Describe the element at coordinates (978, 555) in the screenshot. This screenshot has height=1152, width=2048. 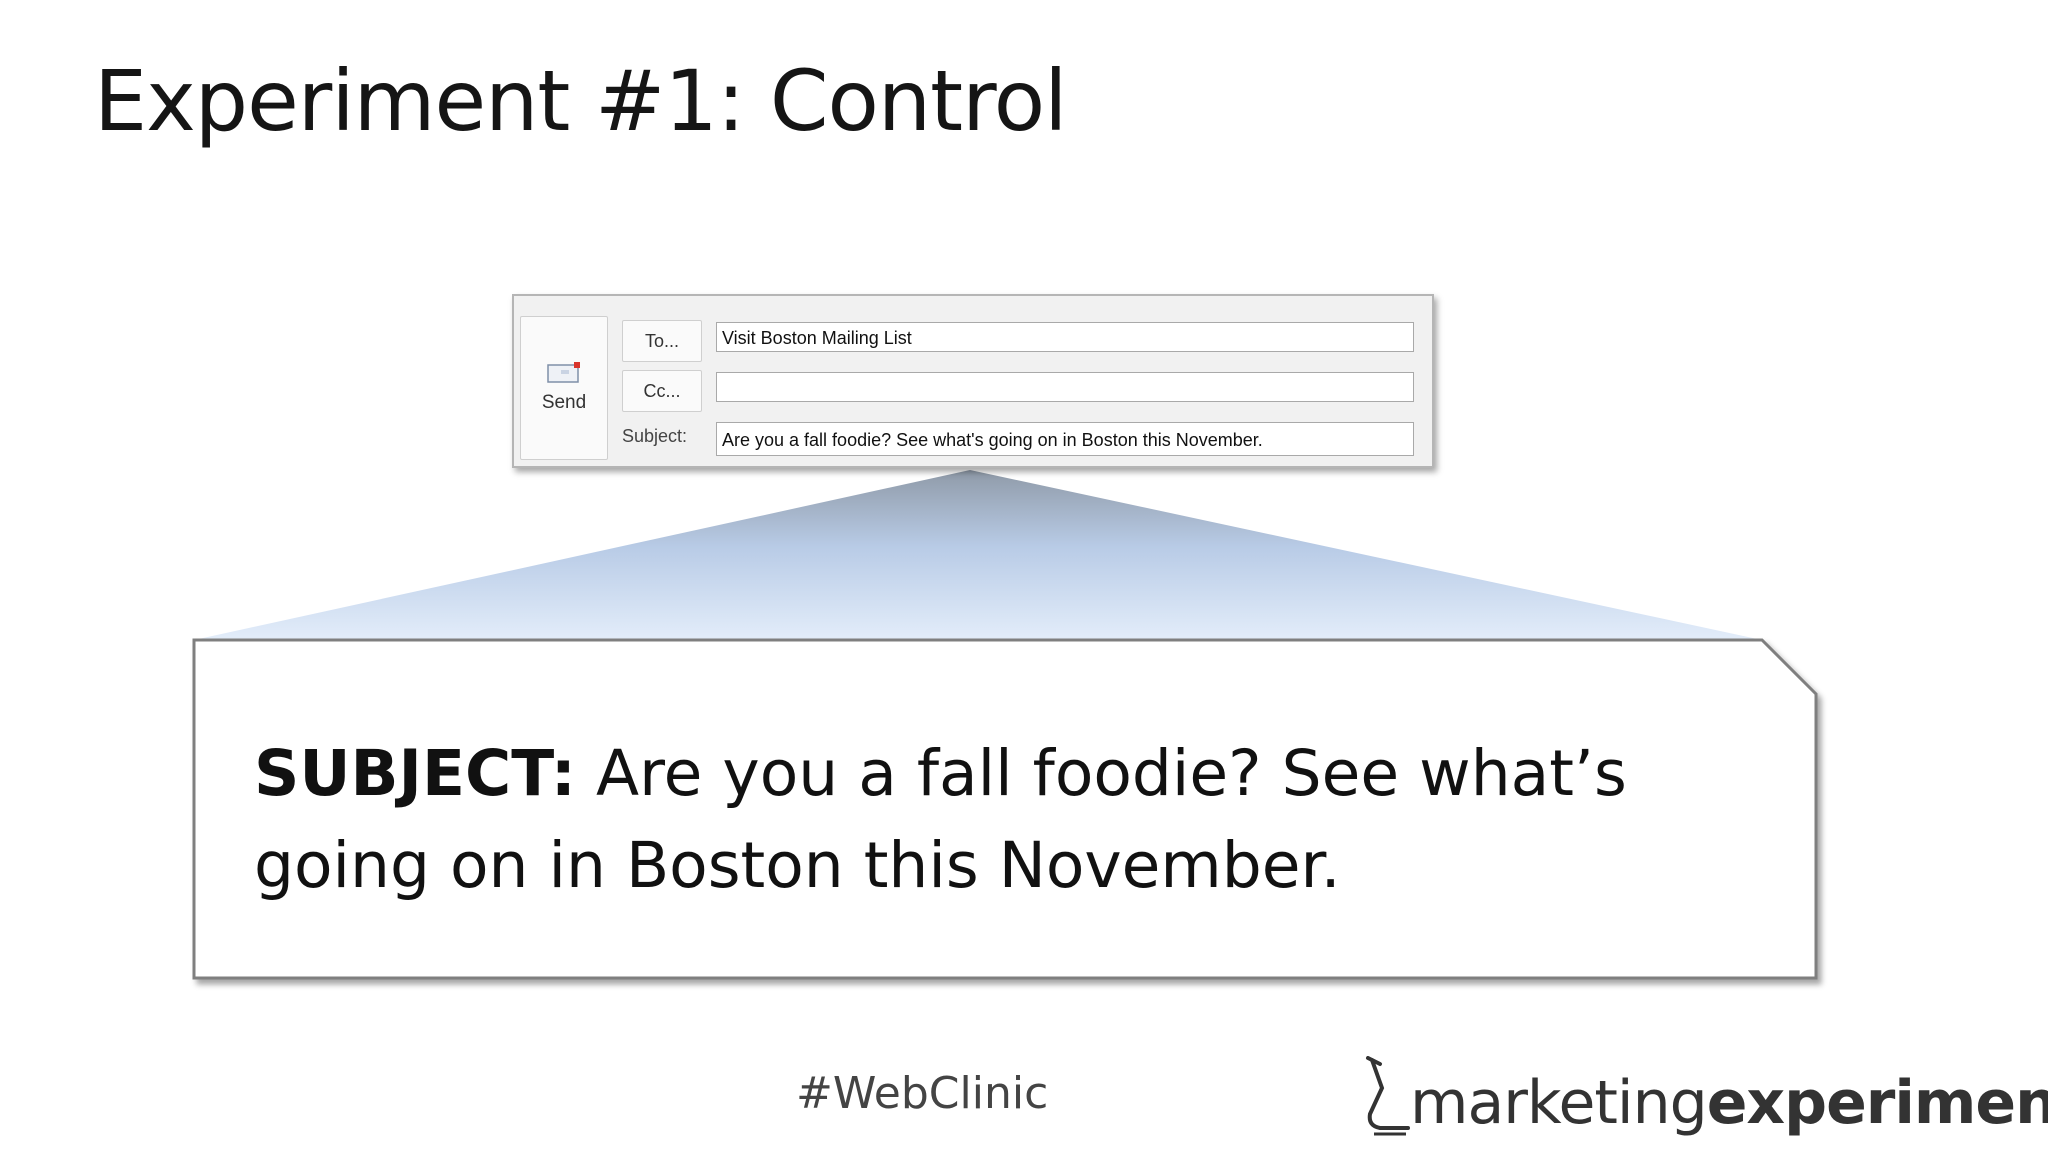
I see `callout-wedge` at that location.